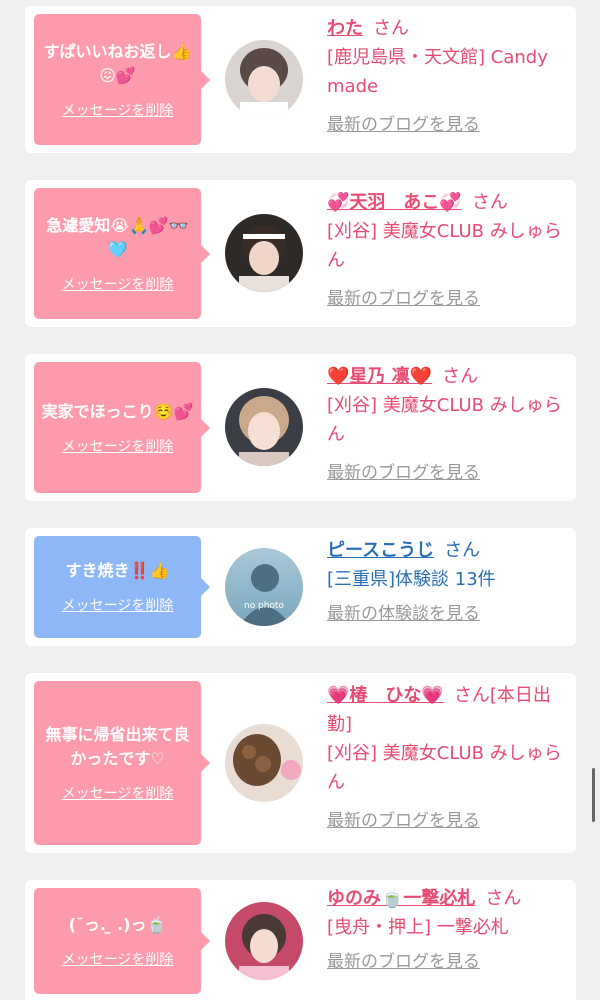 The image size is (600, 1000). What do you see at coordinates (401, 898) in the screenshot?
I see `profile-name-link: ゆのみ🍵一撃必札` at bounding box center [401, 898].